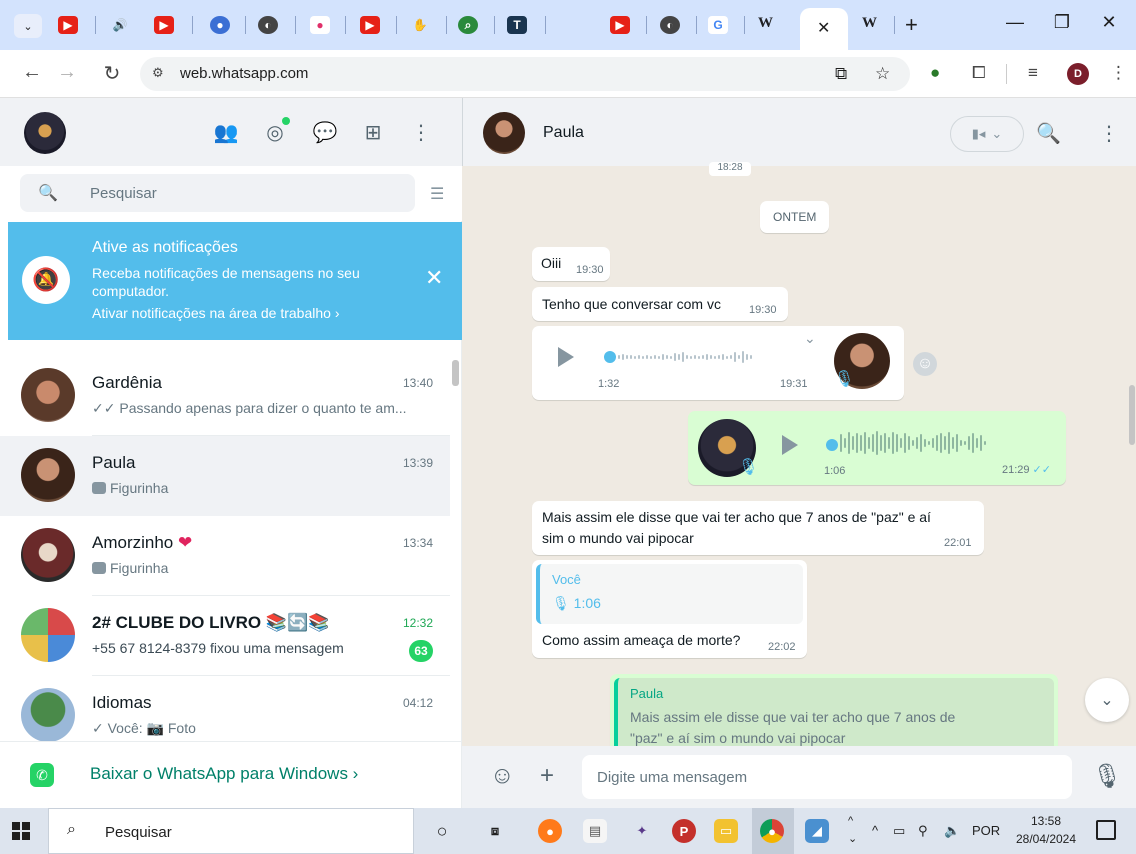  What do you see at coordinates (420, 25) in the screenshot?
I see `hand-tab-icon: ✋` at bounding box center [420, 25].